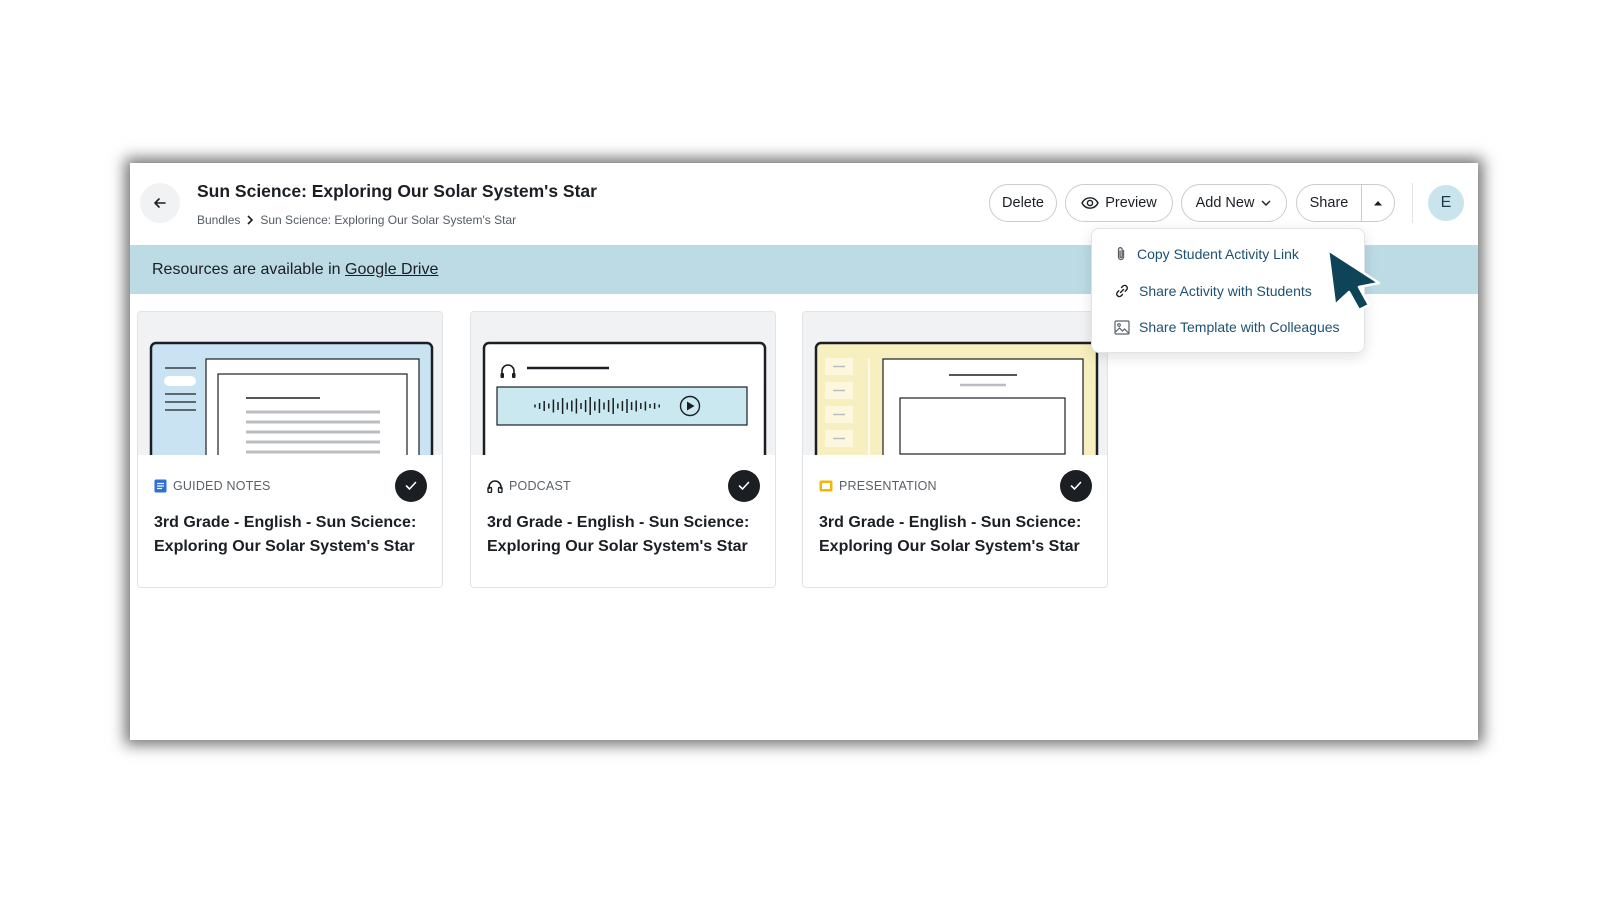 This screenshot has height=900, width=1600. I want to click on chevron-down-icon, so click(1266, 203).